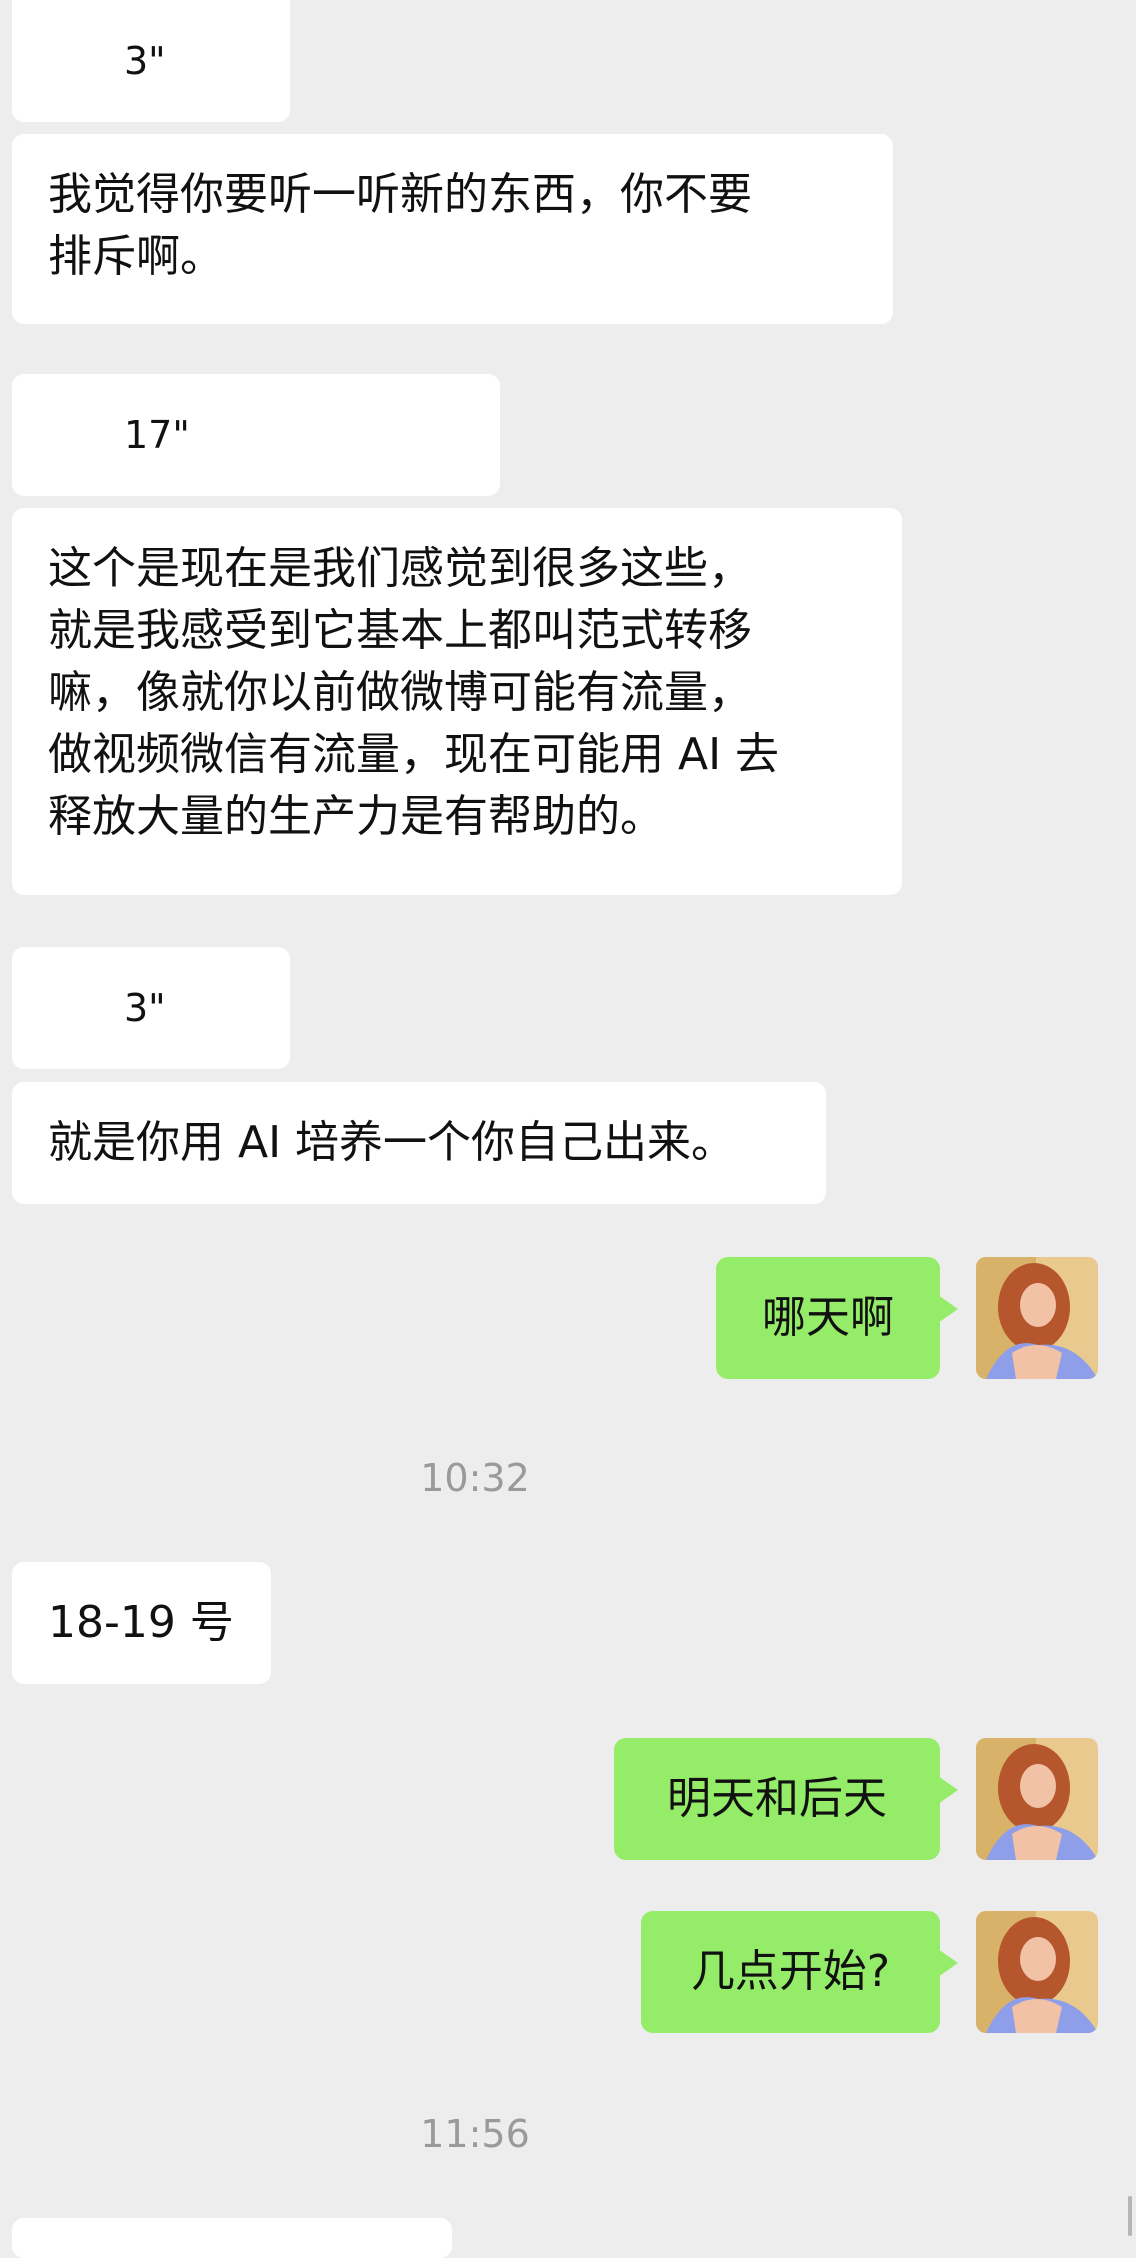 The height and width of the screenshot is (2258, 1136). What do you see at coordinates (419, 1143) in the screenshot?
I see `text-message: 就是你用 AI 培养一个你自己出来。` at bounding box center [419, 1143].